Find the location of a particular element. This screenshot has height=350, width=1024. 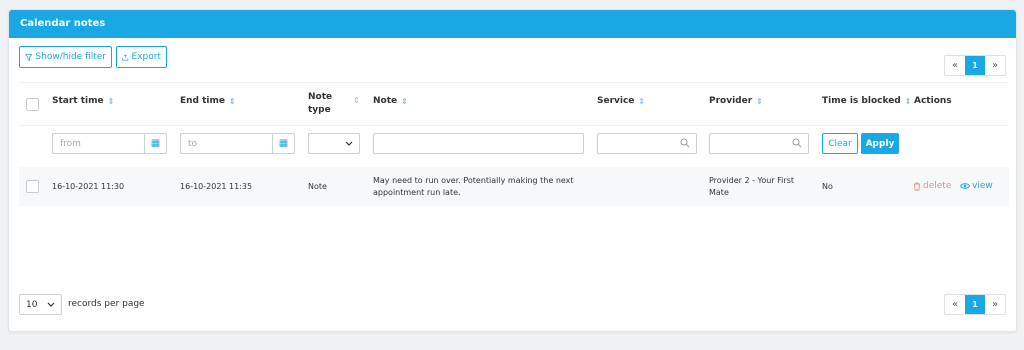

pagination-bottom: « 1 » is located at coordinates (975, 304).